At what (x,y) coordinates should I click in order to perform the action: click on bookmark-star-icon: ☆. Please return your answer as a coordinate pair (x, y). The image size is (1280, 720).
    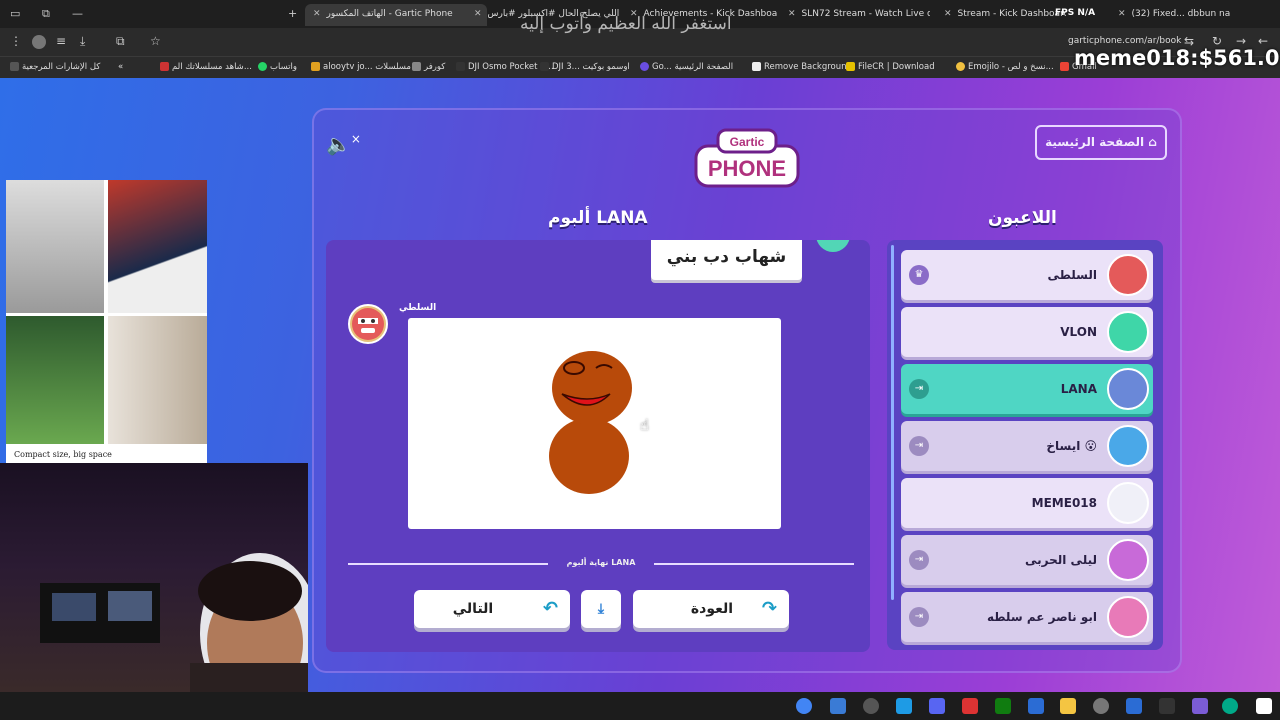
    Looking at the image, I should click on (155, 41).